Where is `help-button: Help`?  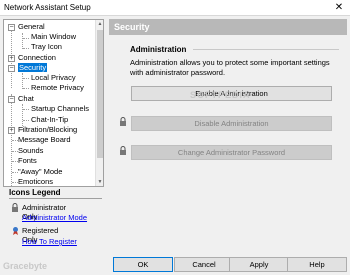
help-button: Help is located at coordinates (317, 264).